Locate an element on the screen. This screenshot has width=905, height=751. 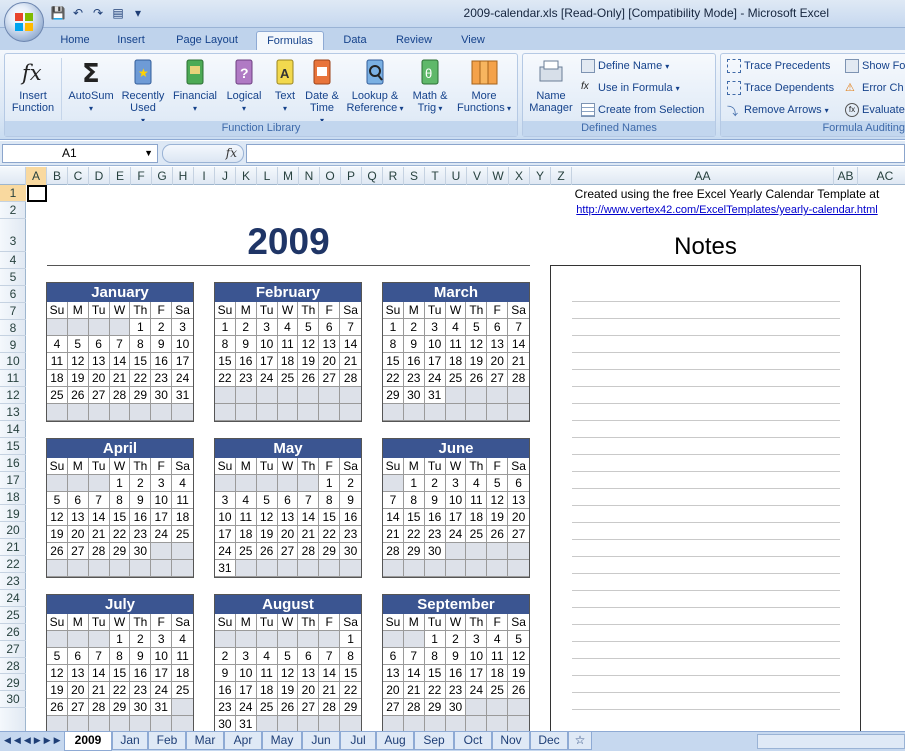
column-header: E is located at coordinates (120, 176).